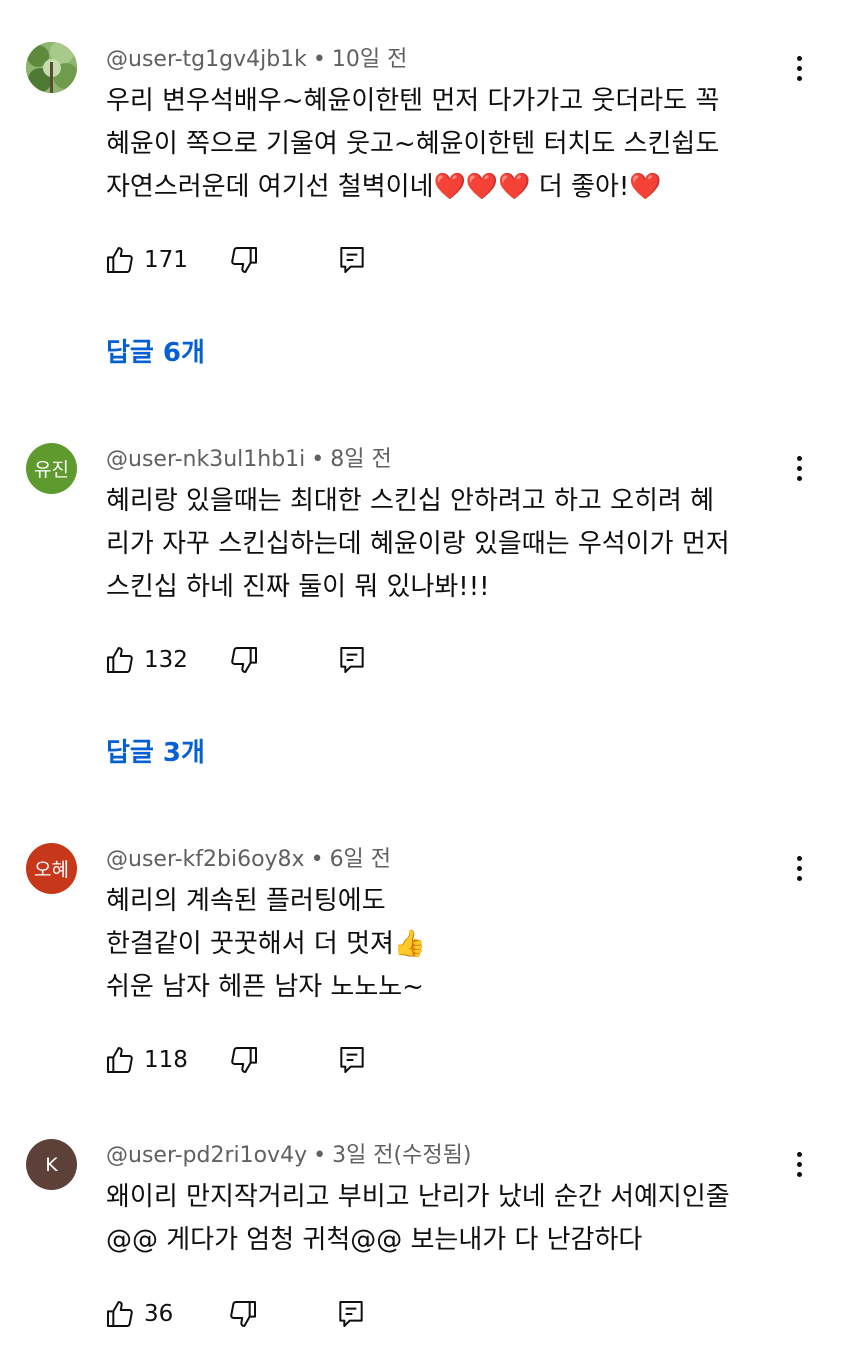  I want to click on like-button: 132, so click(146, 660).